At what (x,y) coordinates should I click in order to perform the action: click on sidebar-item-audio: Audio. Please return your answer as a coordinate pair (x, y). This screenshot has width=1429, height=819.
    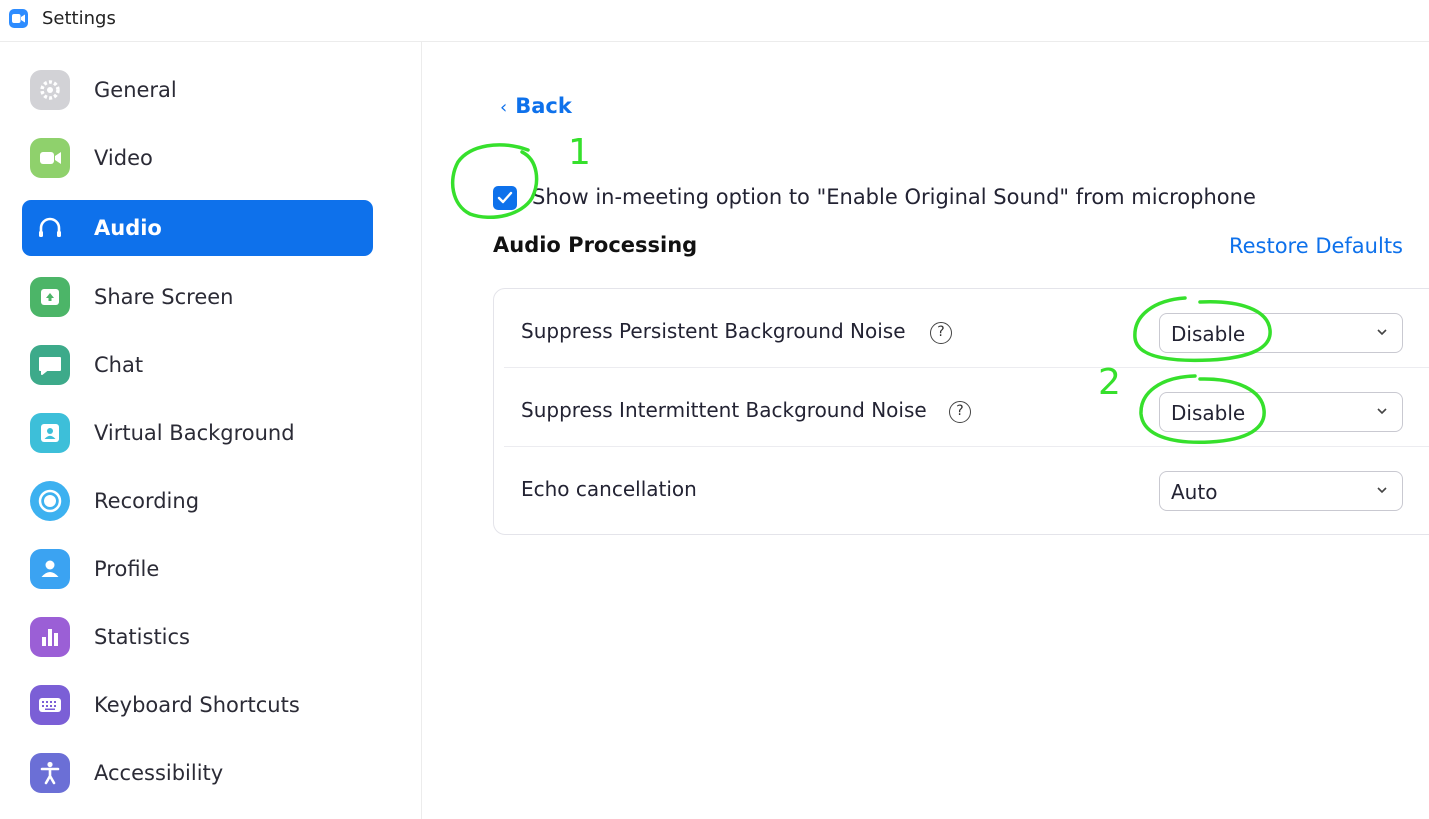
    Looking at the image, I should click on (197, 228).